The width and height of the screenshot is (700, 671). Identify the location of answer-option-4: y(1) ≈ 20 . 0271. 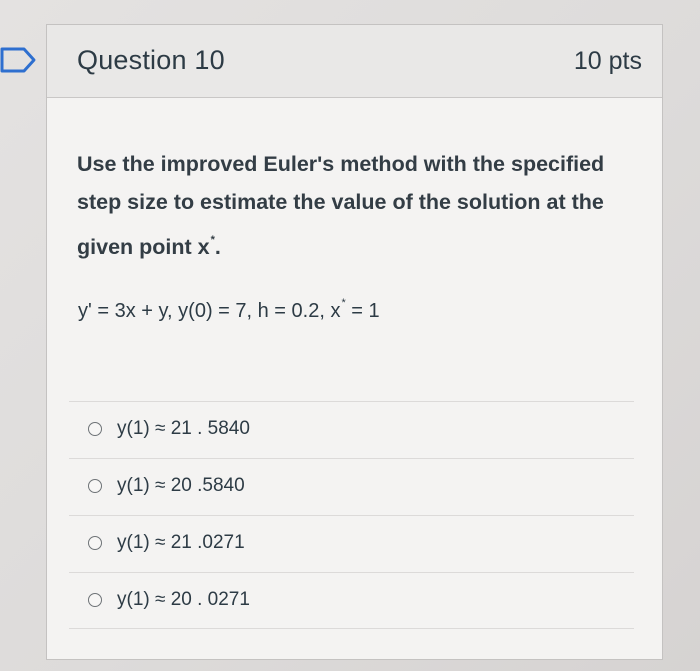
(351, 600).